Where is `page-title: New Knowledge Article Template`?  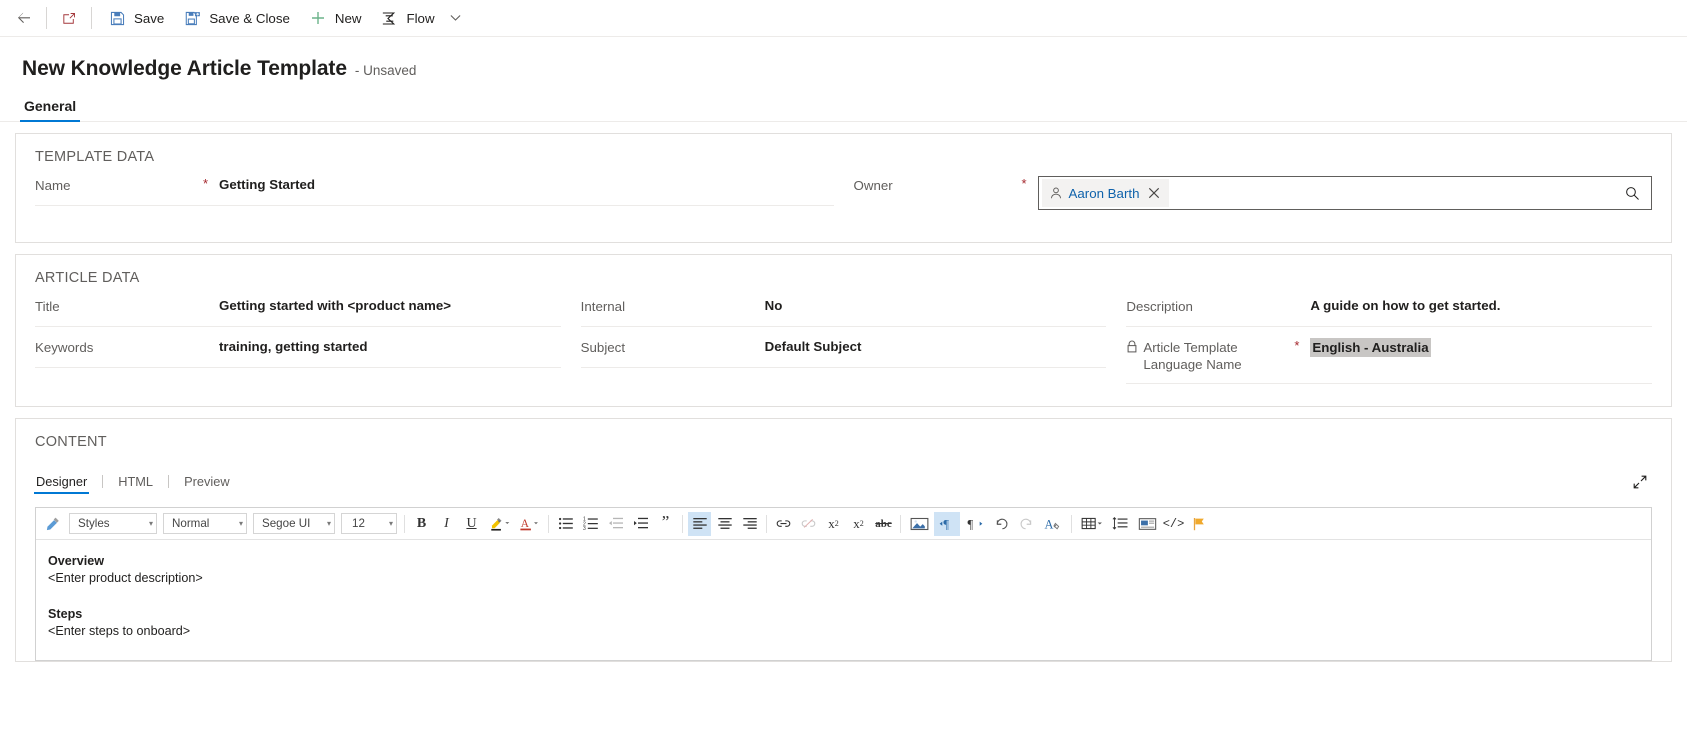 page-title: New Knowledge Article Template is located at coordinates (184, 68).